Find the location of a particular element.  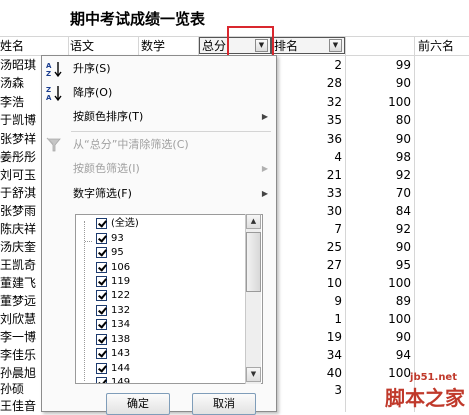

rank-cell: 98 is located at coordinates (403, 157).